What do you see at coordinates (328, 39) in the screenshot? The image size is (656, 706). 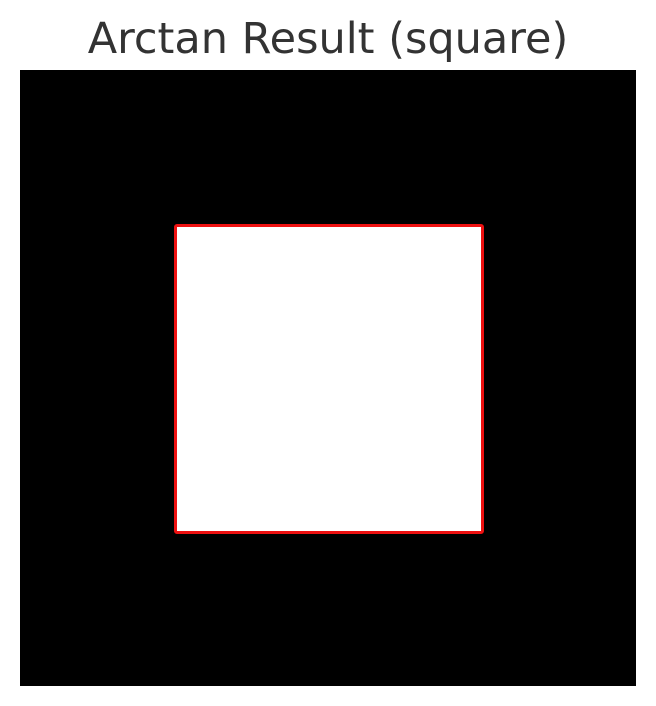 I see `figure-title: Arctan Result (square)` at bounding box center [328, 39].